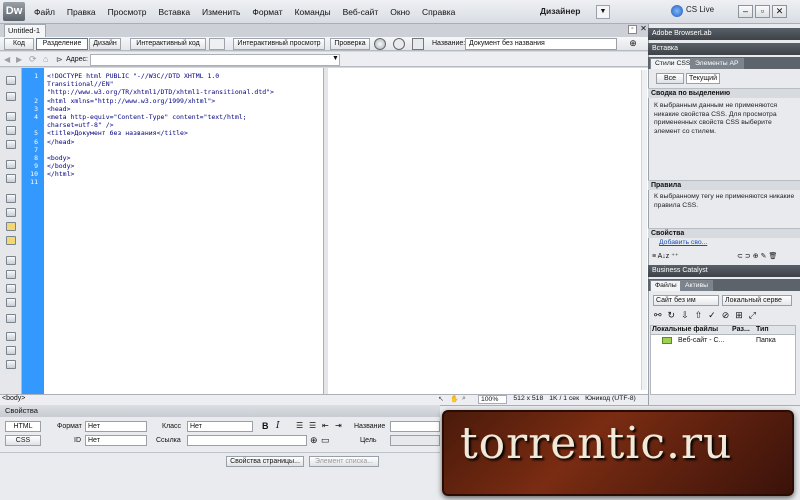 Image resolution: width=800 pixels, height=500 pixels. Describe the element at coordinates (220, 426) in the screenshot. I see `class-select: Нет` at that location.